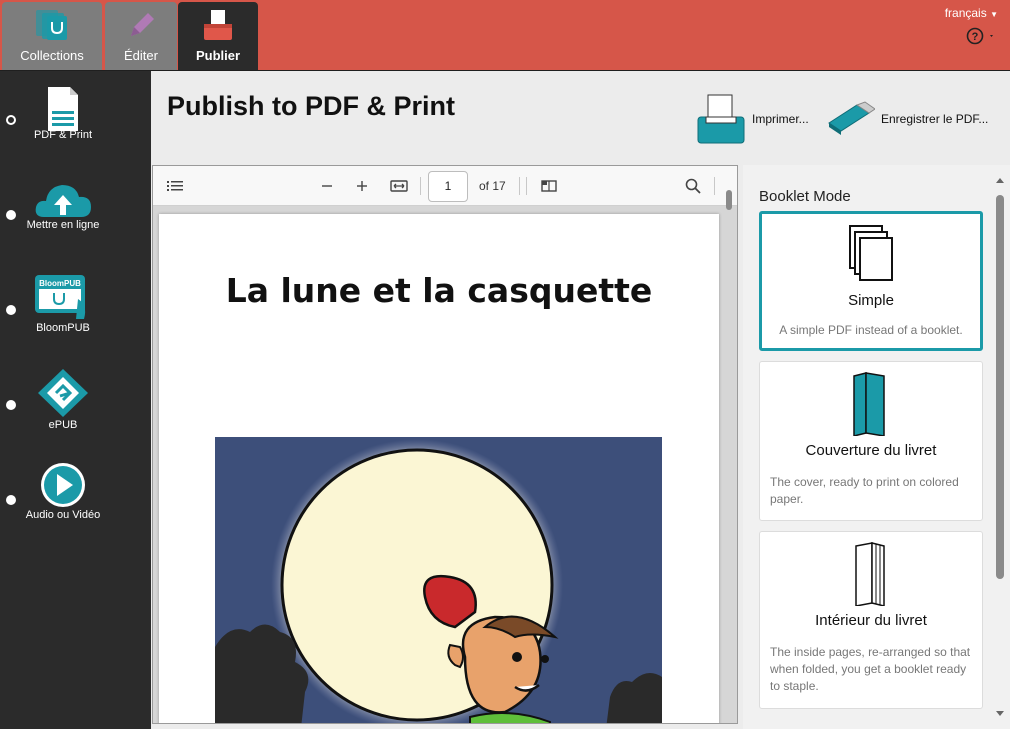 Image resolution: width=1010 pixels, height=729 pixels. I want to click on pencil-icon, so click(142, 24).